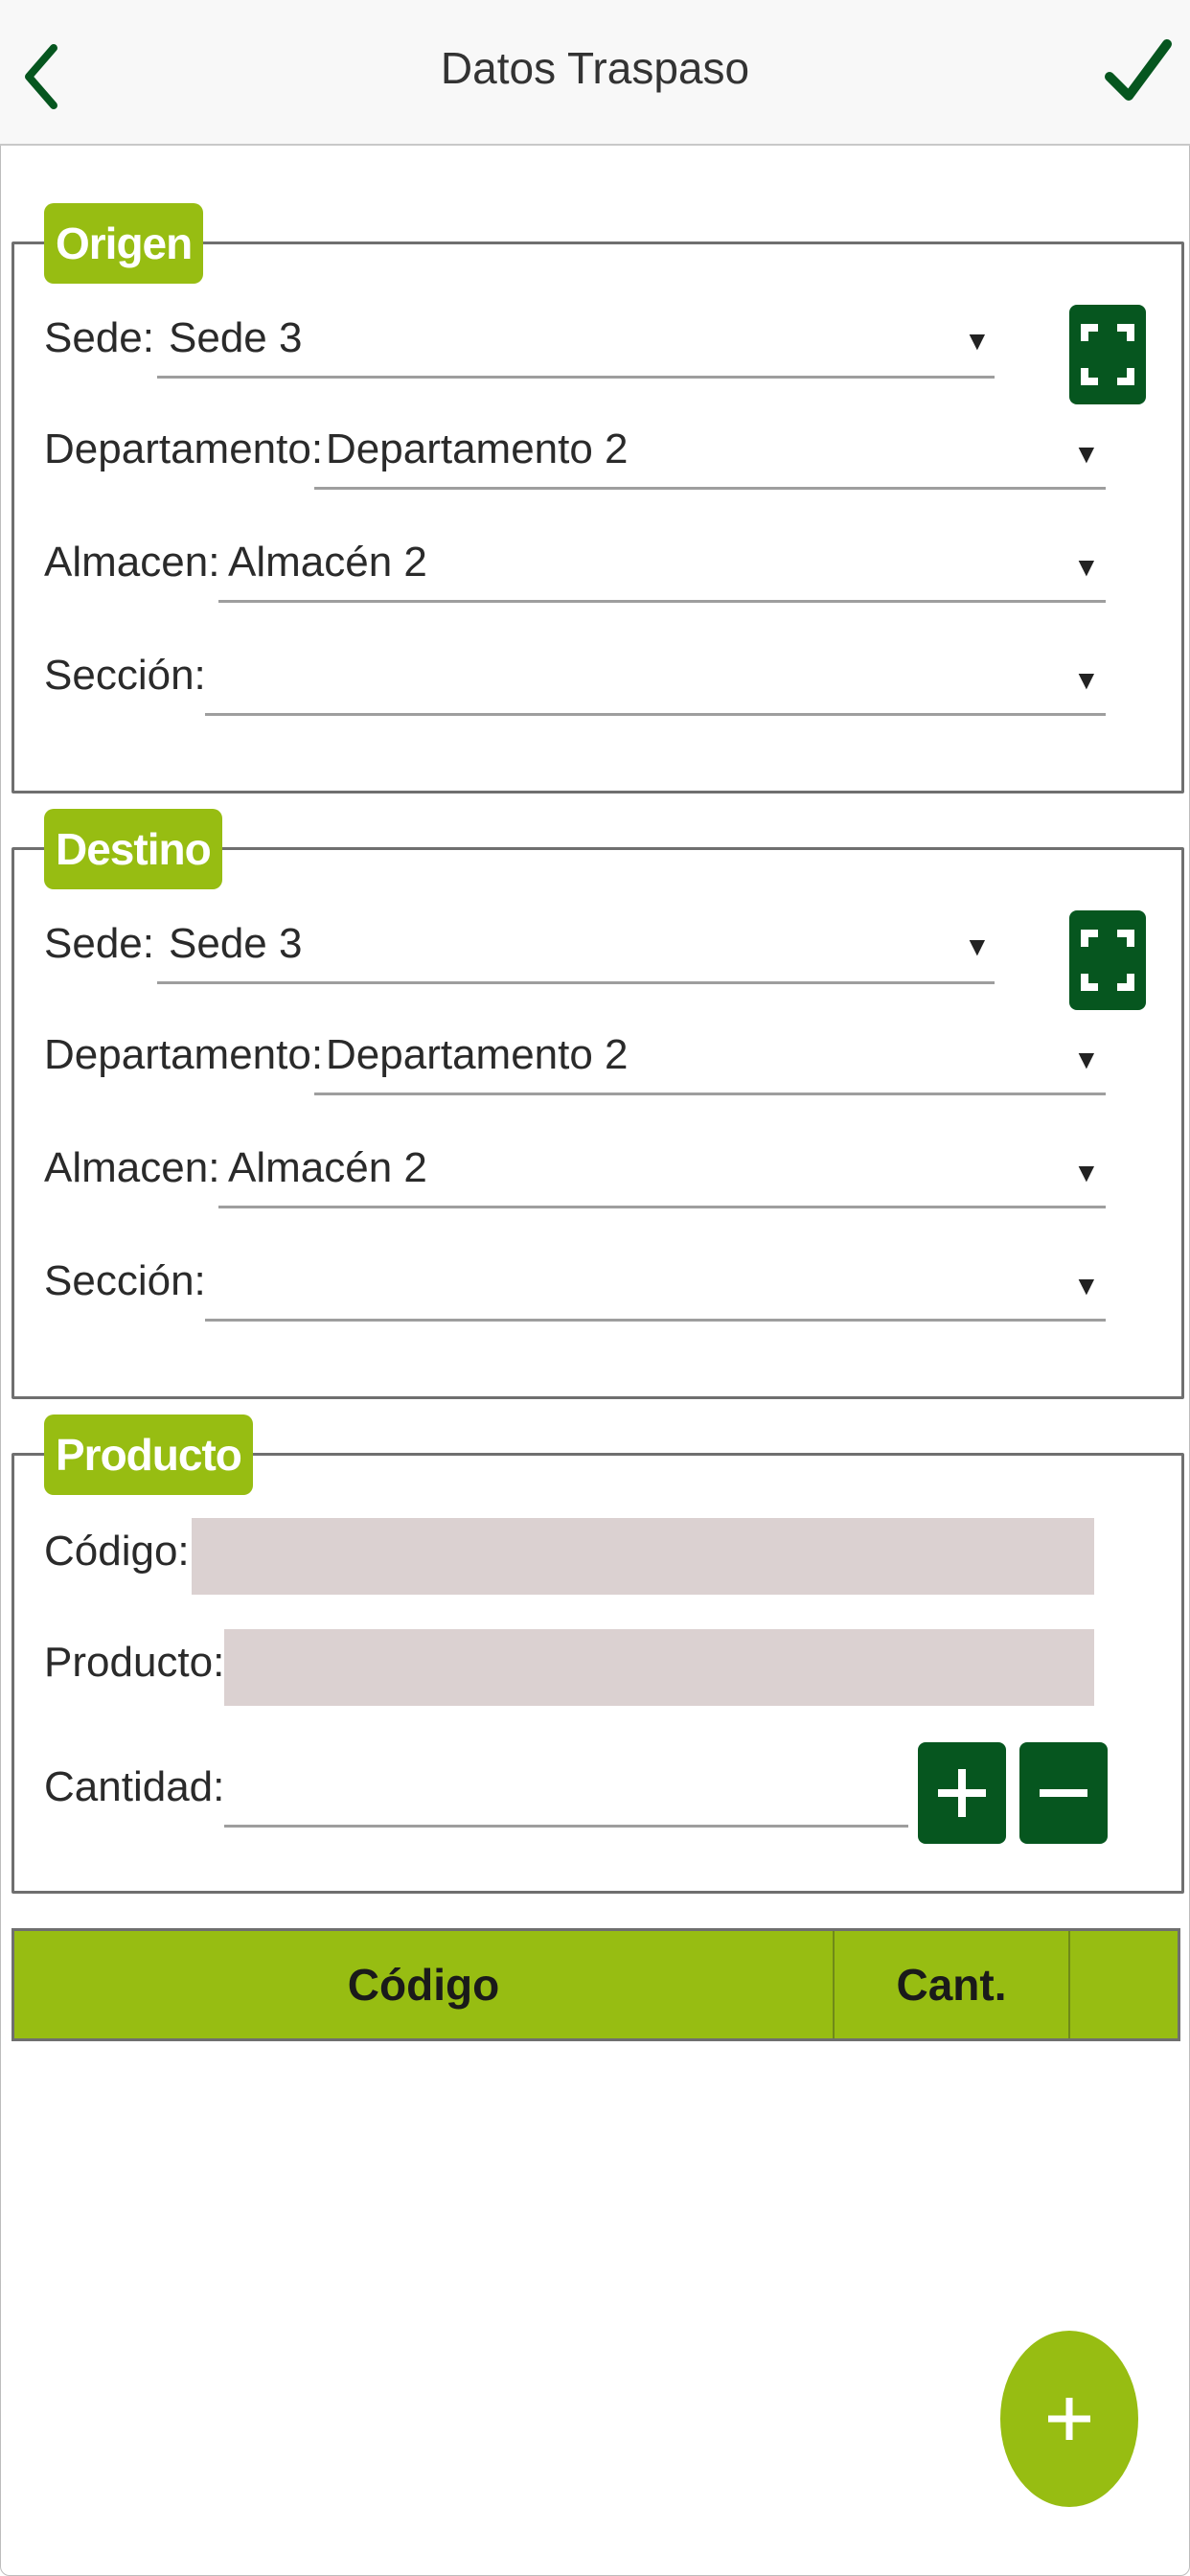 The image size is (1190, 2576). Describe the element at coordinates (1087, 1059) in the screenshot. I see `destino-departamento-caret-icon: ▼` at that location.